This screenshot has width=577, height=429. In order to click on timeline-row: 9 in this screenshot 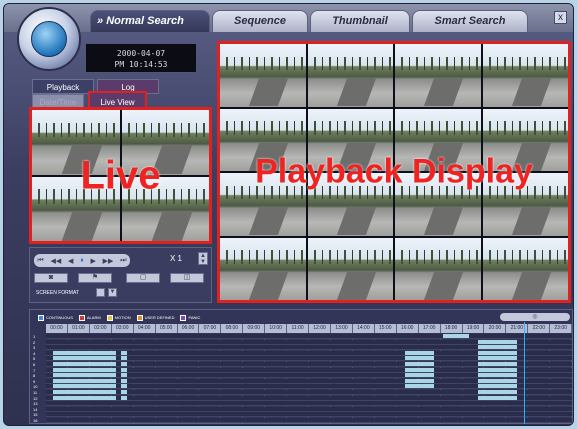, I will do `click(301, 381)`.